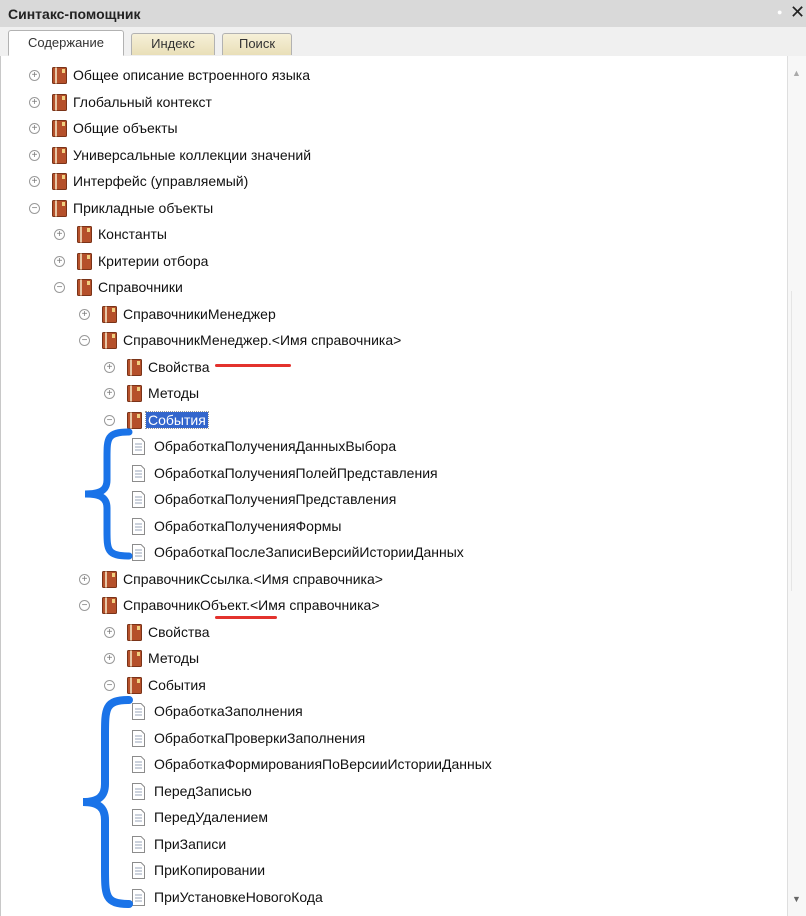  Describe the element at coordinates (296, 473) in the screenshot. I see `tree-item-label: ОбработкаПолученияПолейПредставления` at that location.